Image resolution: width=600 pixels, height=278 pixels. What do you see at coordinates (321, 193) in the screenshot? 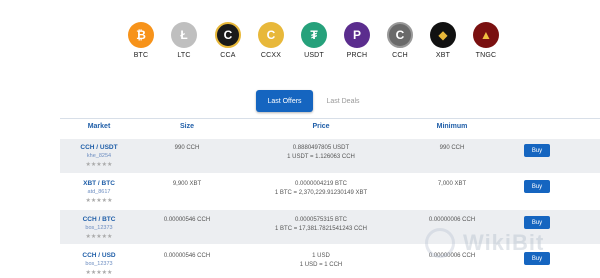
I see `exchange-rate: 1 BTC = 2,370,229.91230149 XBT` at bounding box center [321, 193].